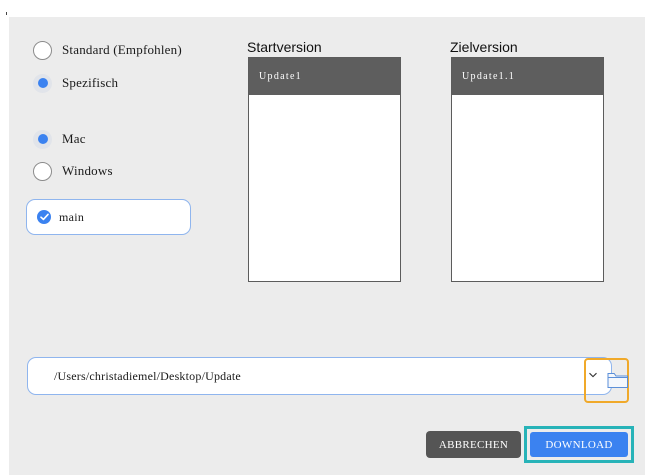 The width and height of the screenshot is (645, 475). Describe the element at coordinates (527, 76) in the screenshot. I see `target-version-selected-item: Update1.1` at that location.